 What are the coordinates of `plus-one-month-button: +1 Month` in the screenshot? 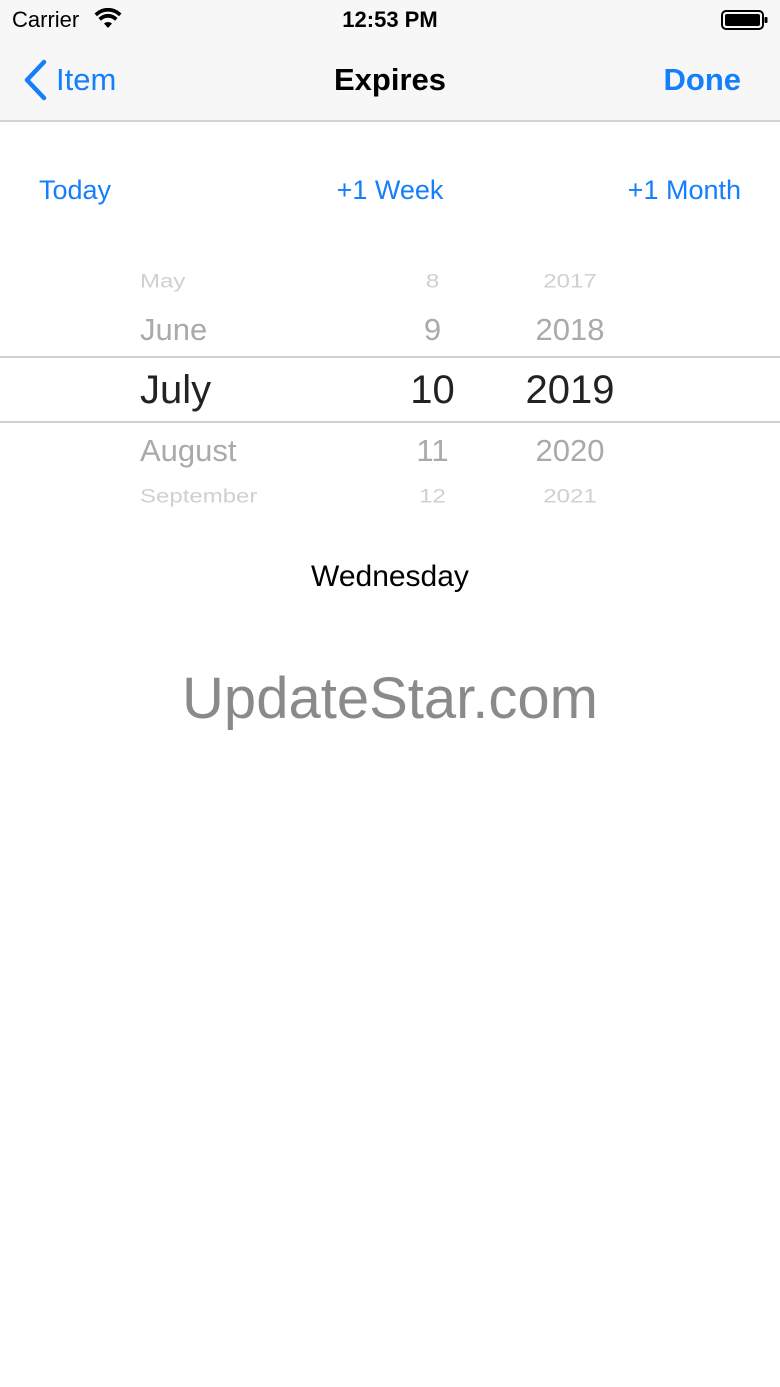 It's located at (684, 190).